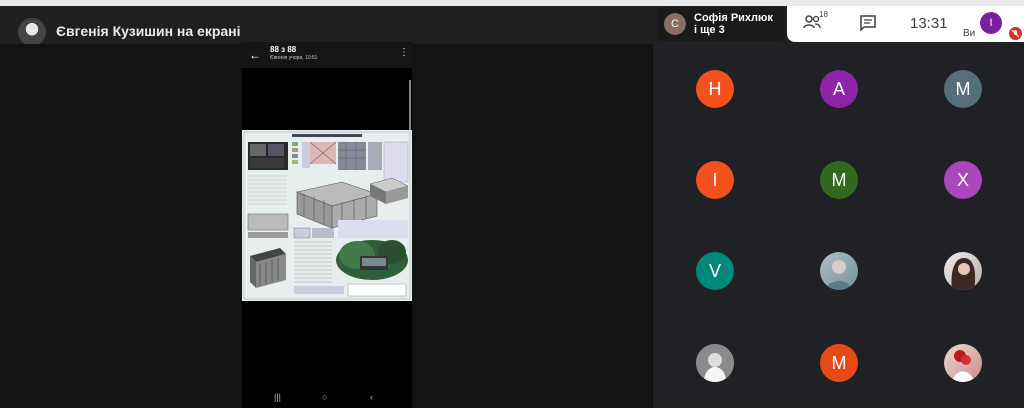  Describe the element at coordinates (278, 397) in the screenshot. I see `recents-icon: |||` at that location.